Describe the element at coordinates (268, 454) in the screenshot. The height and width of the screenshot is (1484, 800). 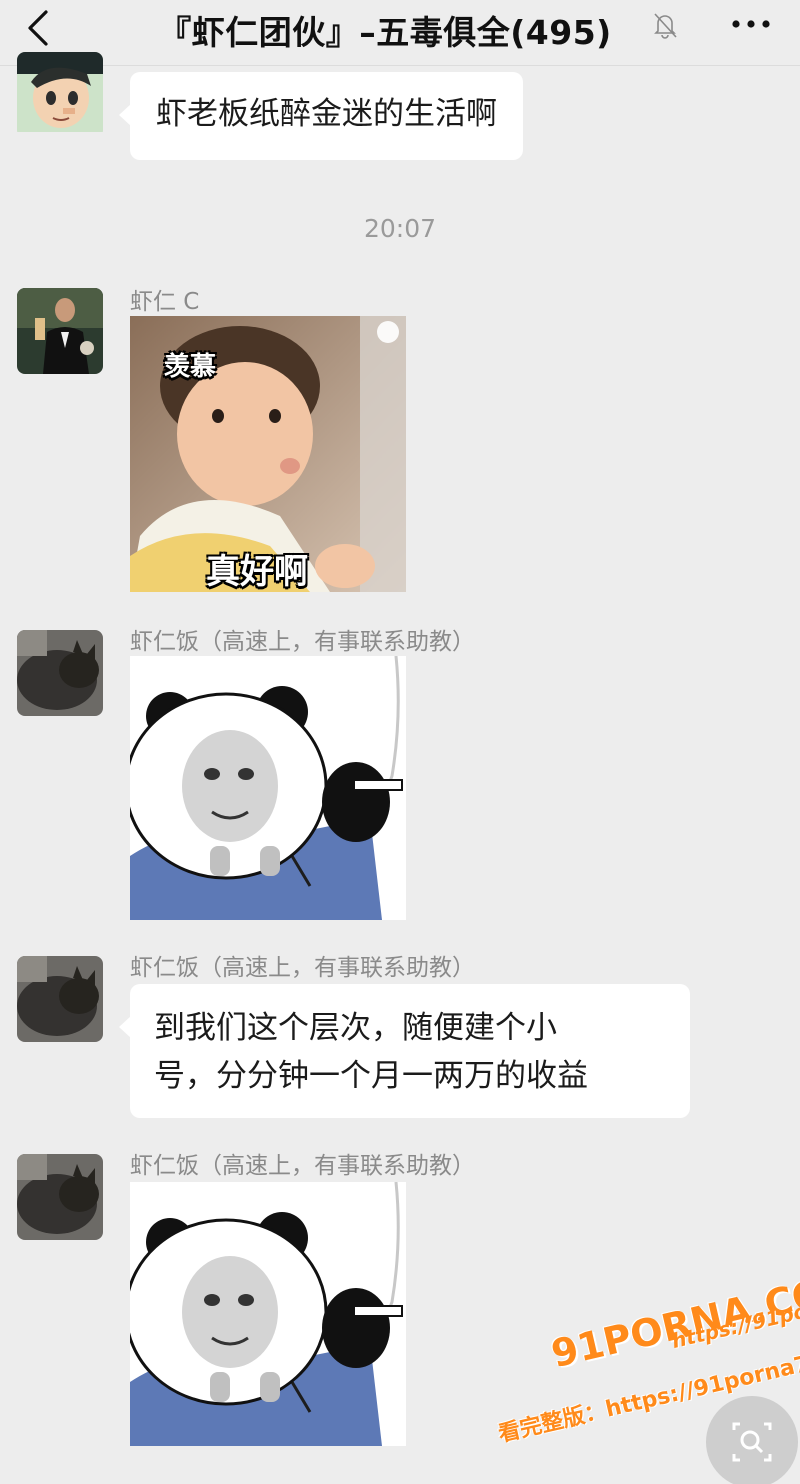
I see `sticker-image: 羡慕 真好啊` at that location.